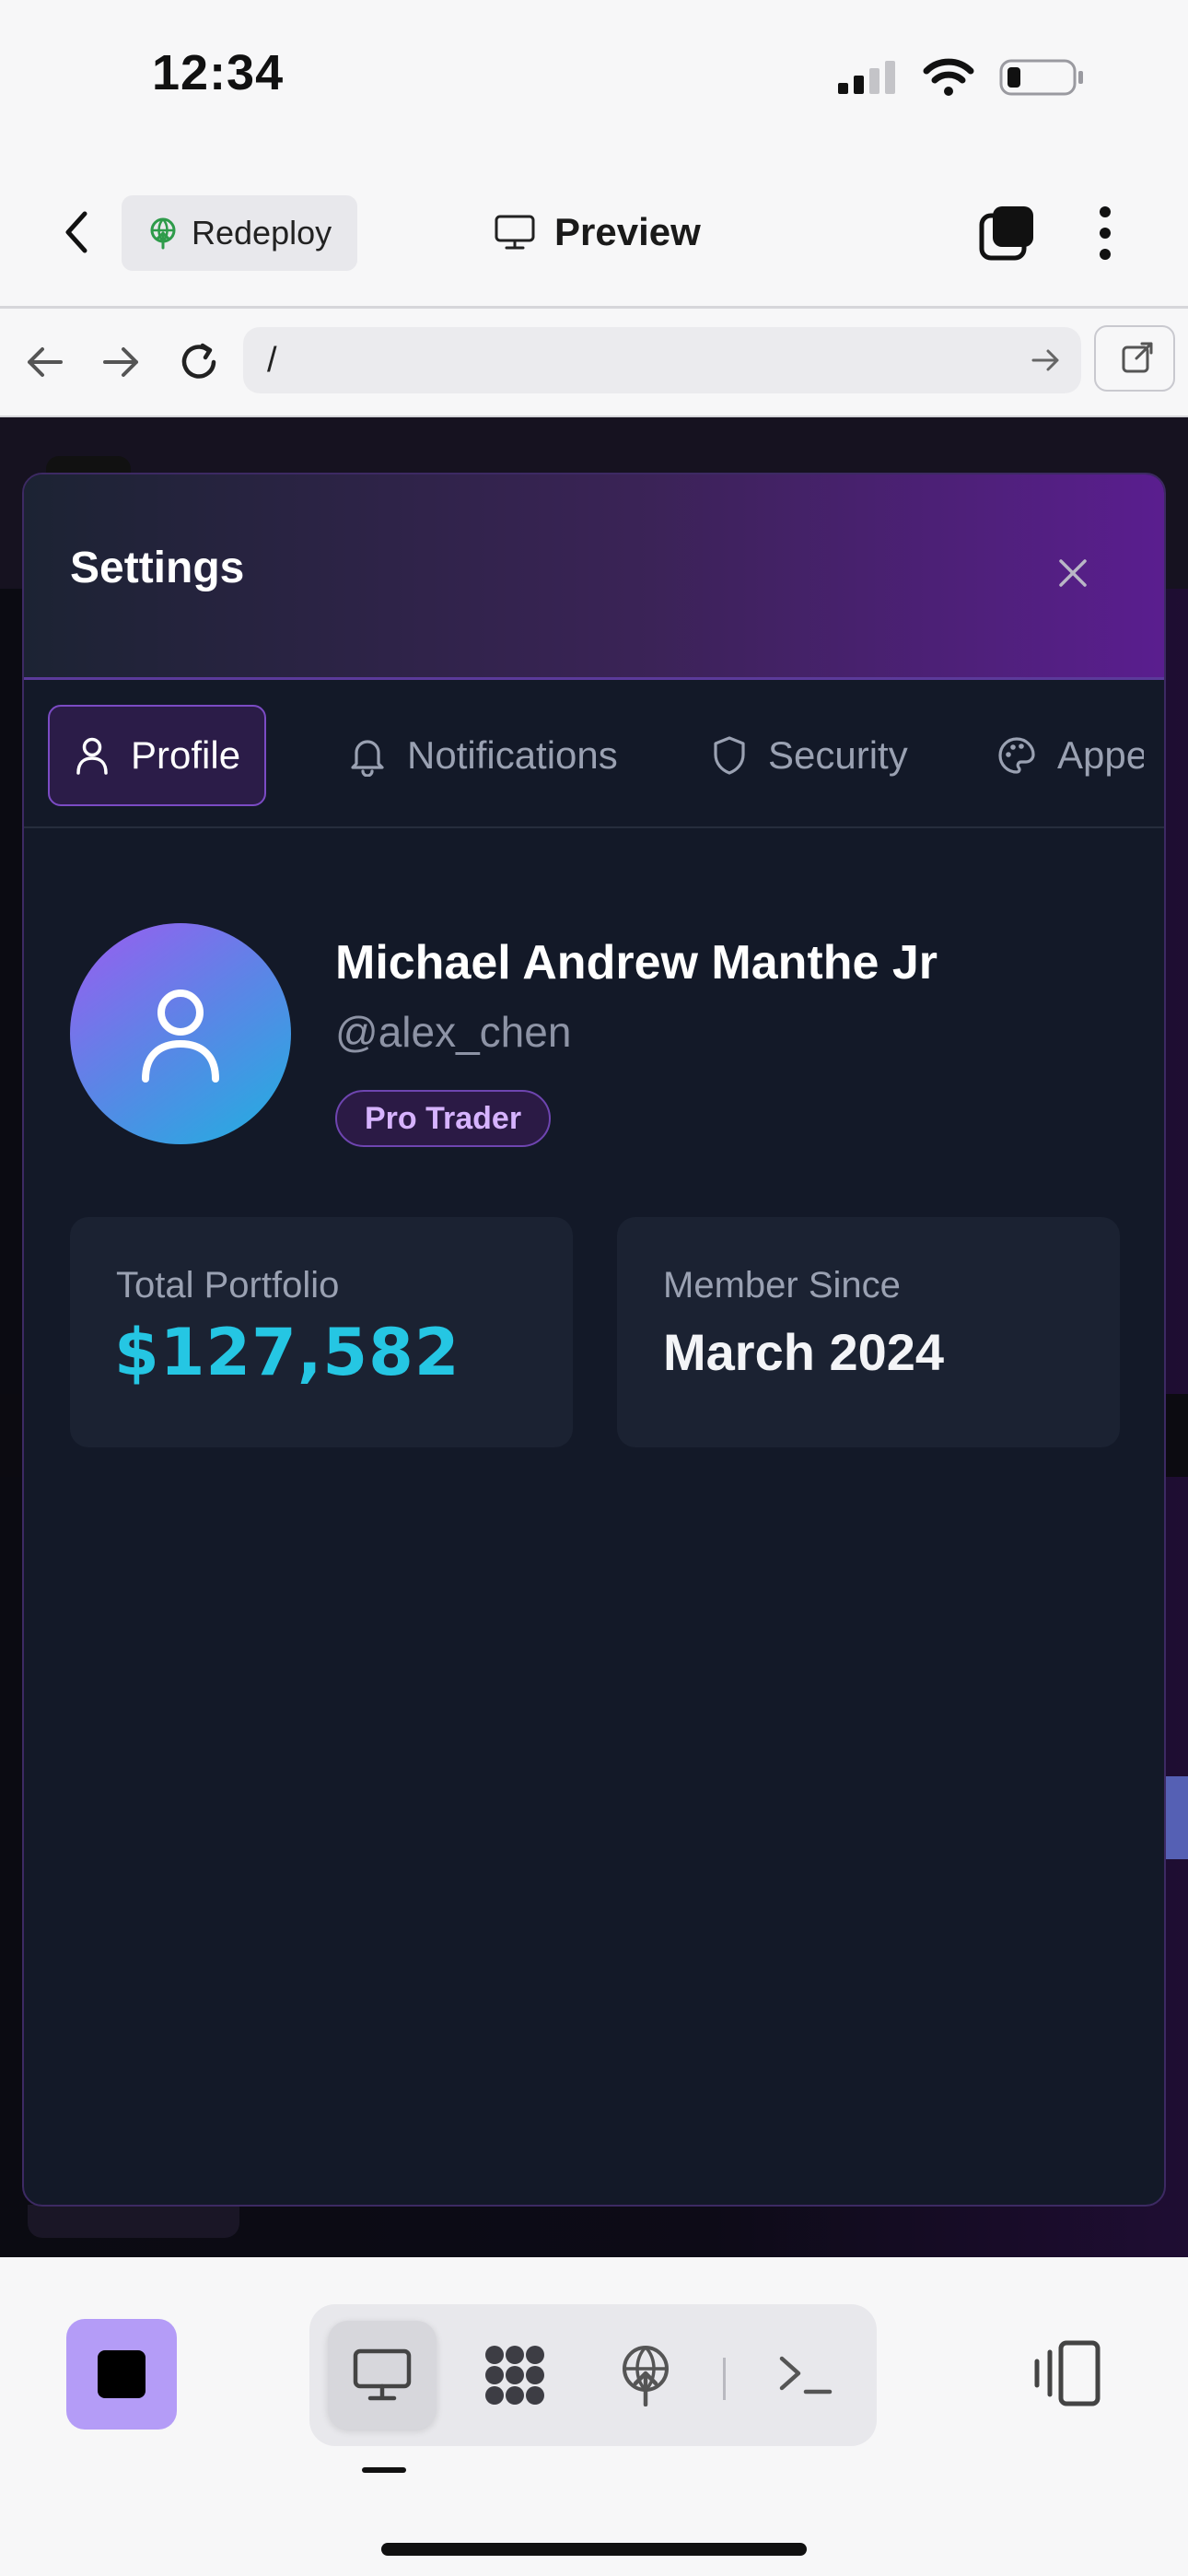  Describe the element at coordinates (866, 77) in the screenshot. I see `cellular-signal-icon` at that location.